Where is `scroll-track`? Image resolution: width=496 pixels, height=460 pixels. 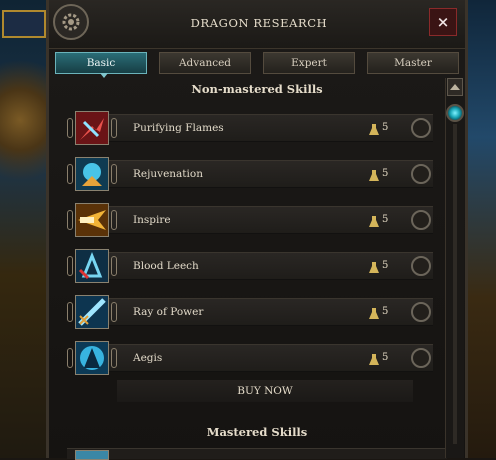
scroll-track is located at coordinates (455, 284).